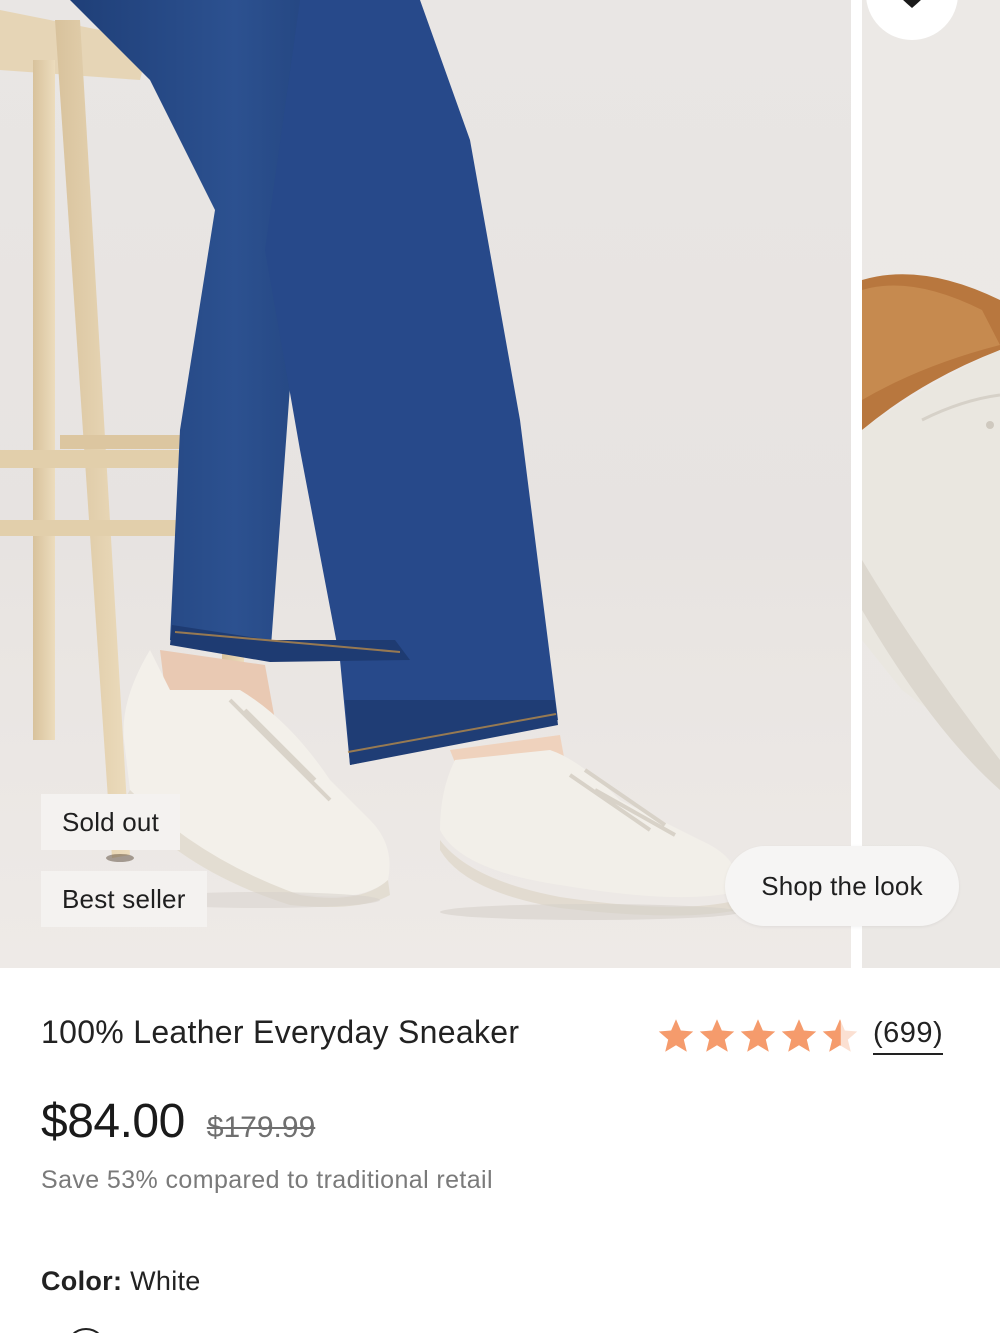 The width and height of the screenshot is (1000, 1333). I want to click on product-image-next, so click(931, 484).